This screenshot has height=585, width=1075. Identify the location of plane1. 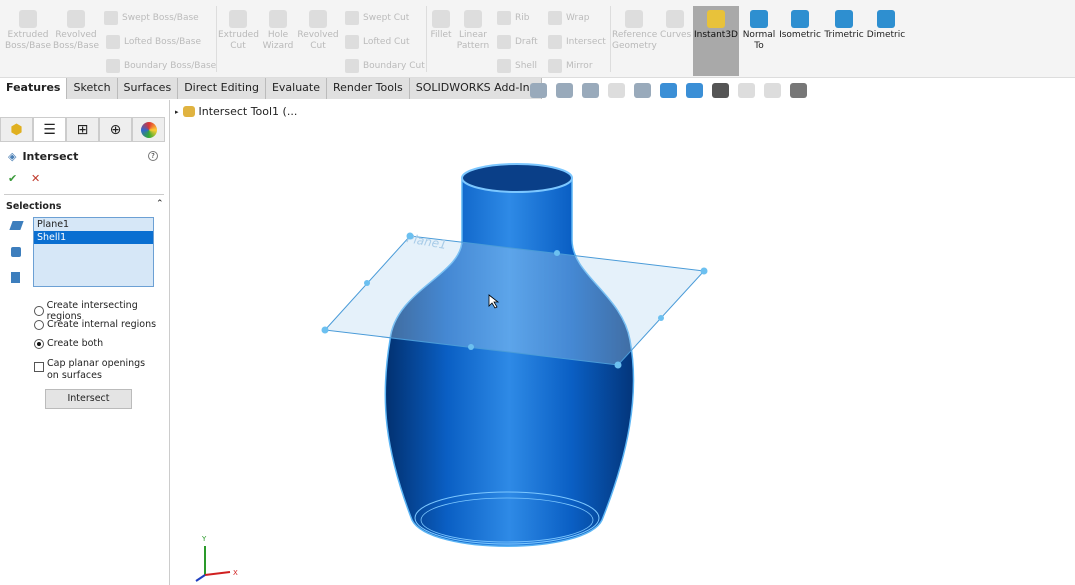
(514, 300).